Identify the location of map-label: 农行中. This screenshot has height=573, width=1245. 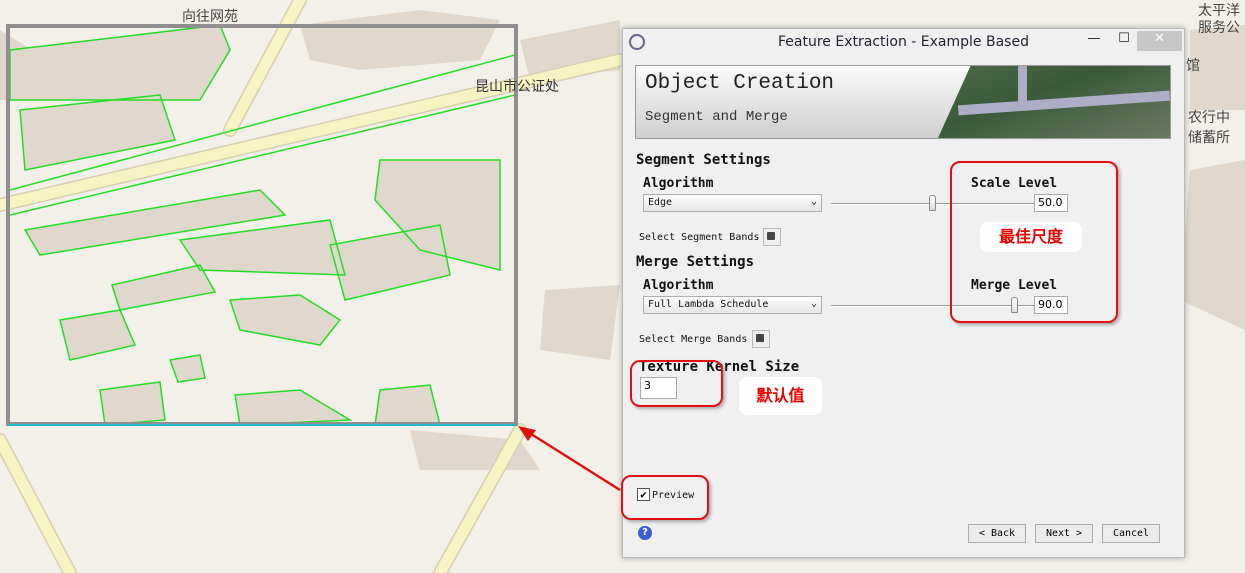
(1209, 118).